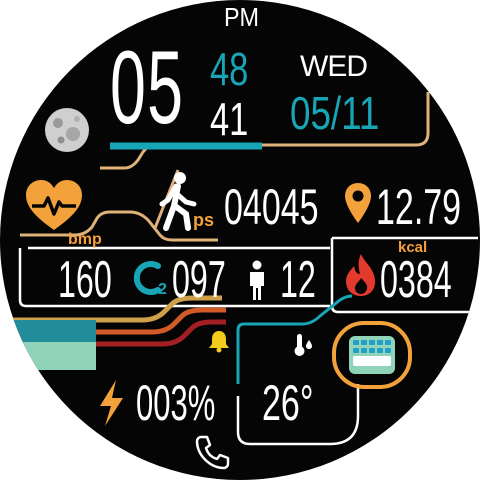 The height and width of the screenshot is (480, 480). What do you see at coordinates (54, 206) in the screenshot?
I see `heart-rate-icon` at bounding box center [54, 206].